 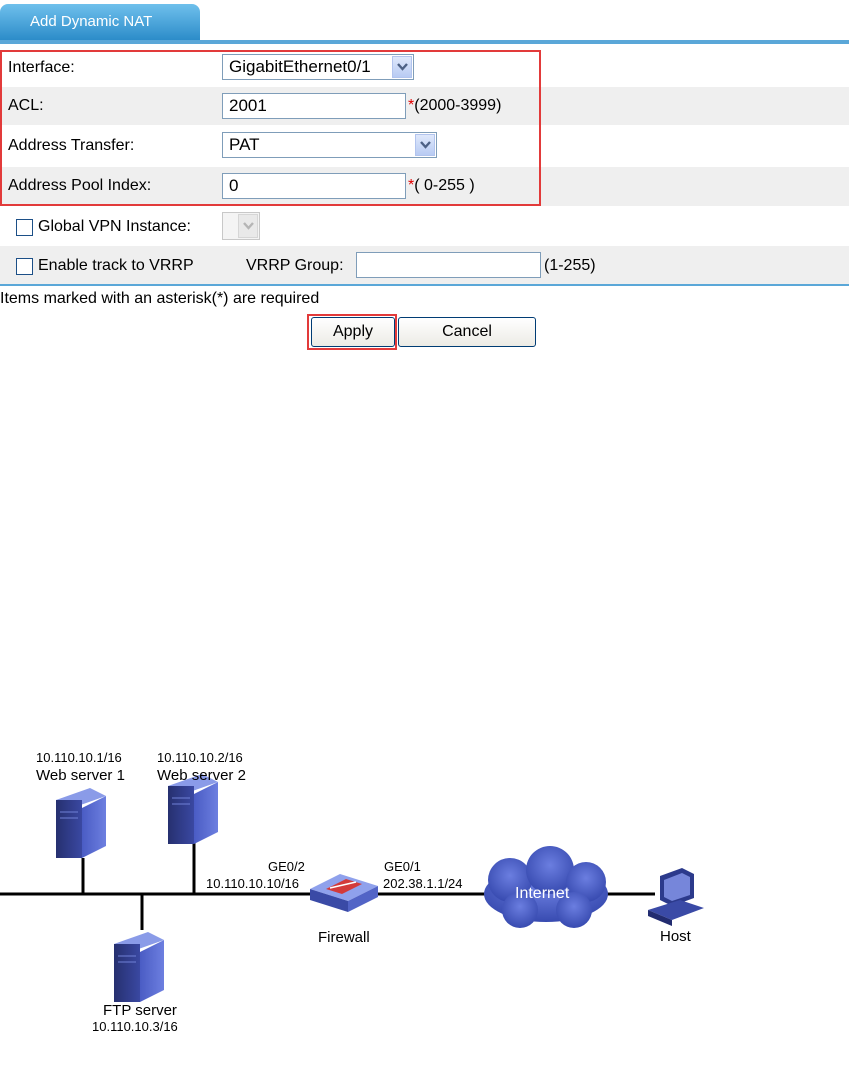 I want to click on web-server-2-name: Web server 2, so click(x=201, y=775).